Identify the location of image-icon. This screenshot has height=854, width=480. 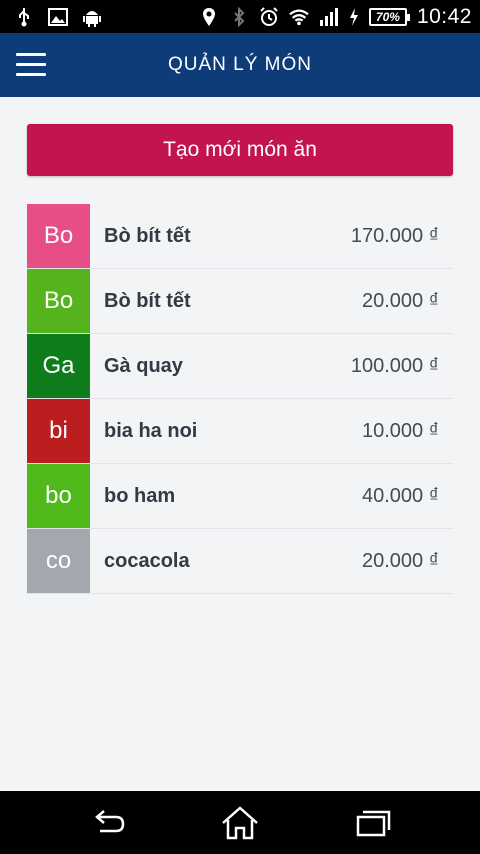
(58, 17).